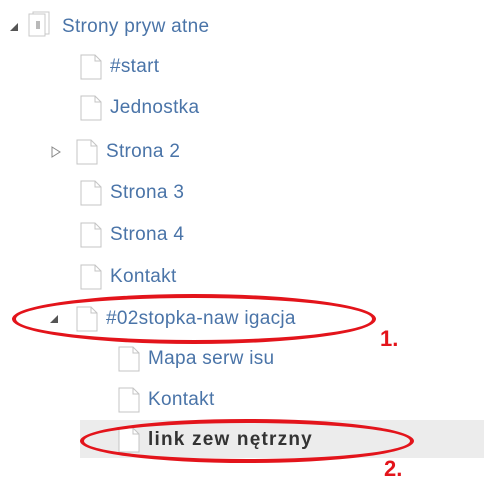 Image resolution: width=484 pixels, height=485 pixels. Describe the element at coordinates (136, 26) in the screenshot. I see `tree-root-label: Strony pryw atne` at that location.